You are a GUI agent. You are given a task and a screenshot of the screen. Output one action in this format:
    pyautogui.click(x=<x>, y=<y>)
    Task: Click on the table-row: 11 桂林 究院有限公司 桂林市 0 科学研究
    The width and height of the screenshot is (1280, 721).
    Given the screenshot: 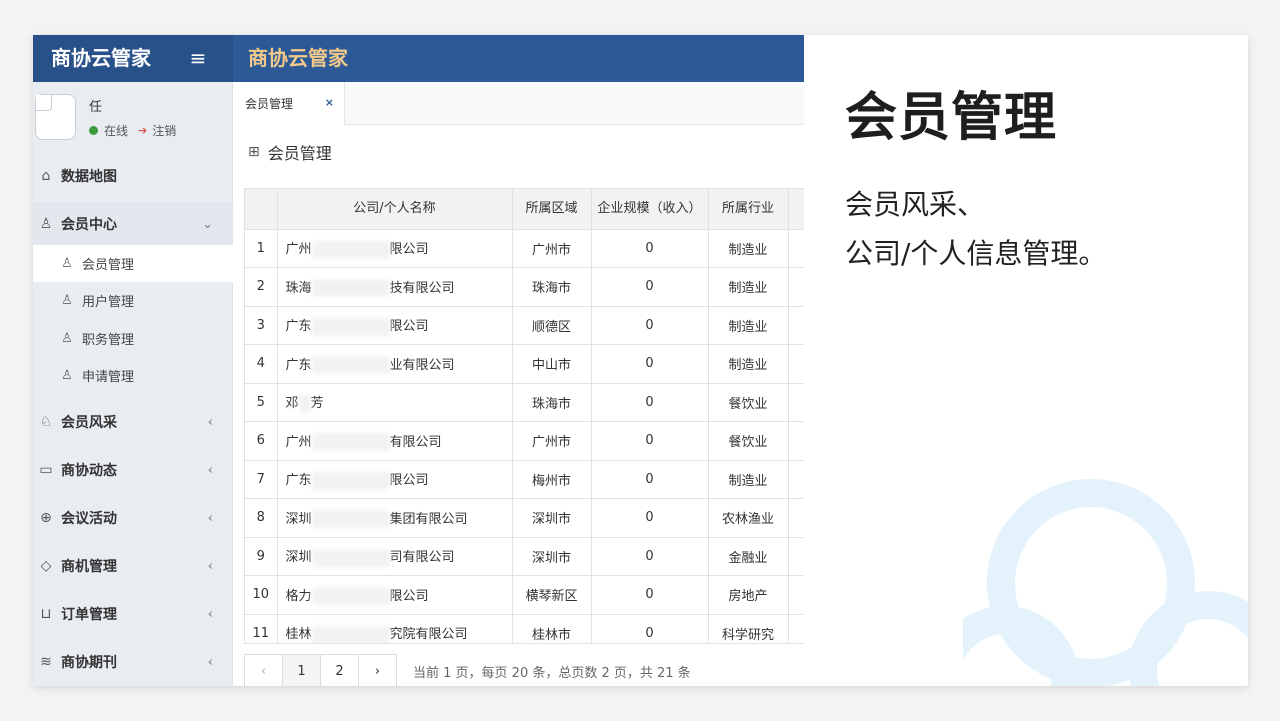 What is the action you would take?
    pyautogui.click(x=524, y=628)
    